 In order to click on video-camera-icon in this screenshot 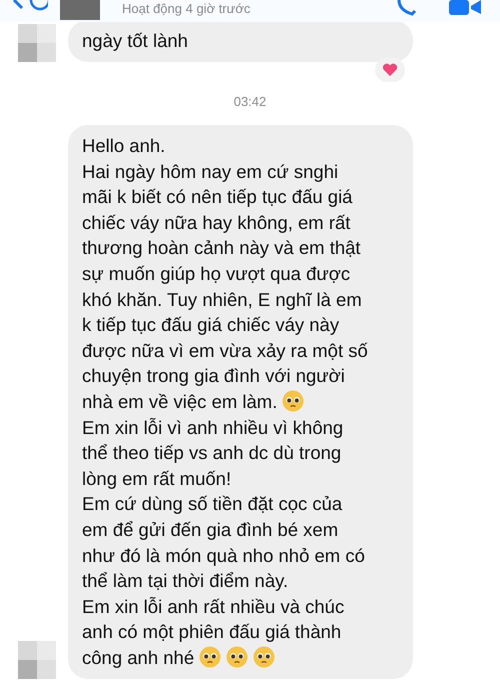, I will do `click(466, 8)`.